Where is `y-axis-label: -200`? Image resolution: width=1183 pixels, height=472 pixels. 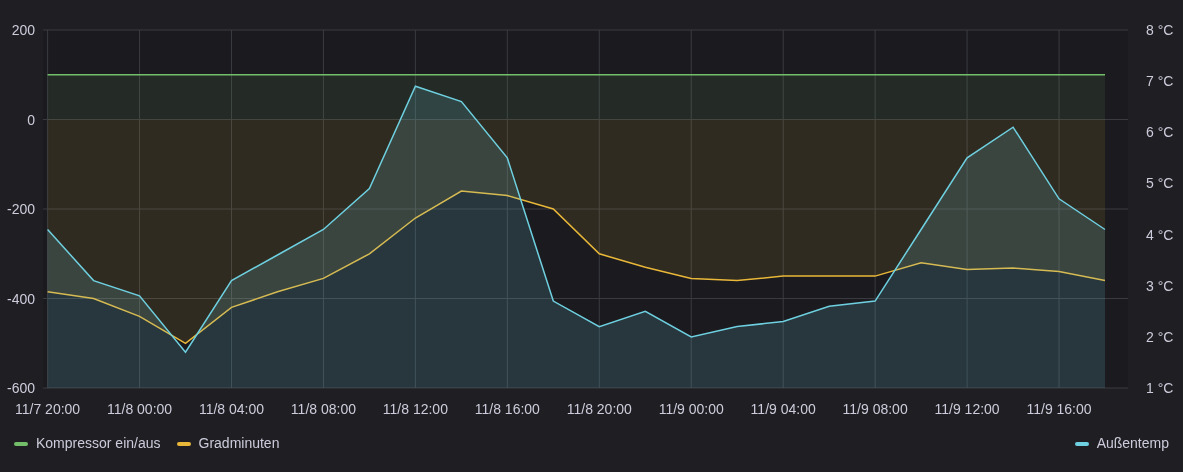 y-axis-label: -200 is located at coordinates (20, 209).